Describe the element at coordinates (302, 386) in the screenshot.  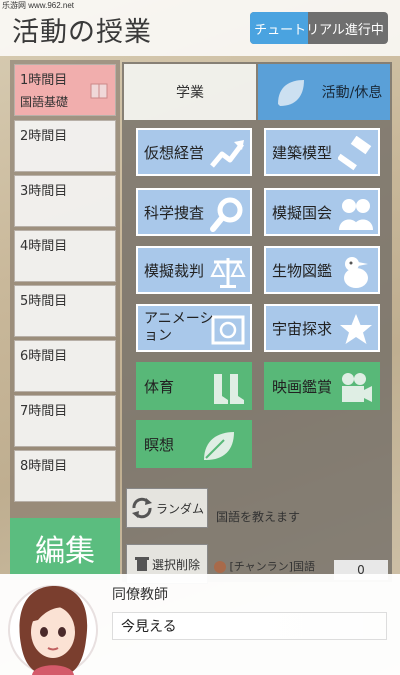
I see `subject-label: 映画鑑賞` at that location.